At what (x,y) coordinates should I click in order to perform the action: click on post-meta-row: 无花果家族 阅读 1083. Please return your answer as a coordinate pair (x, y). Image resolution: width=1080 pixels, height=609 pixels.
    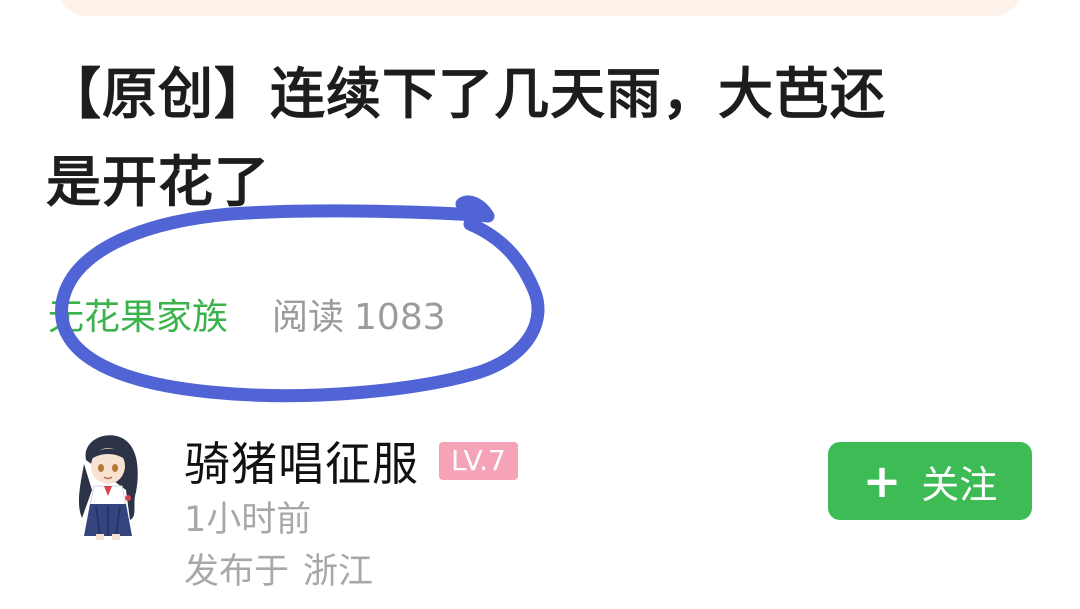
    Looking at the image, I should click on (247, 314).